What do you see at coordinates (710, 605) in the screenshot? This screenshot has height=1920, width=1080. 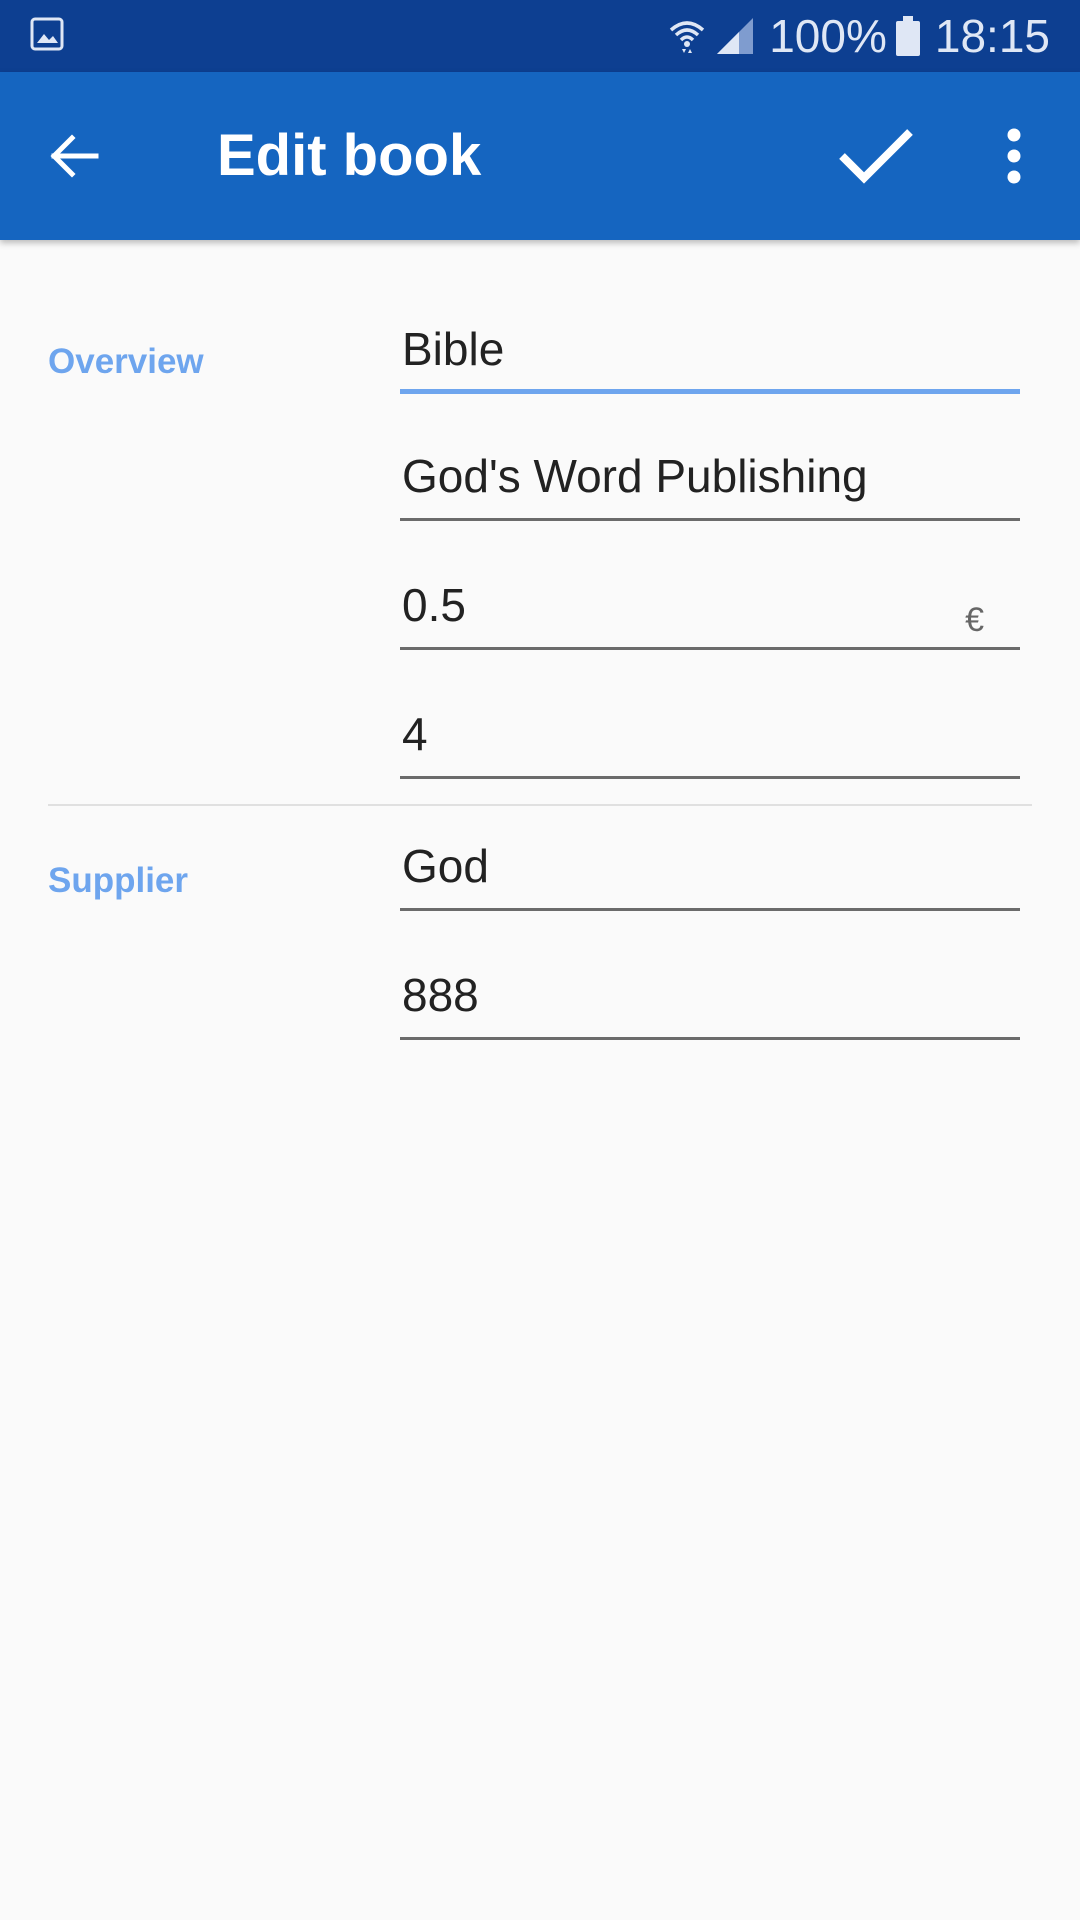 I see `price-field: 0.5 €` at bounding box center [710, 605].